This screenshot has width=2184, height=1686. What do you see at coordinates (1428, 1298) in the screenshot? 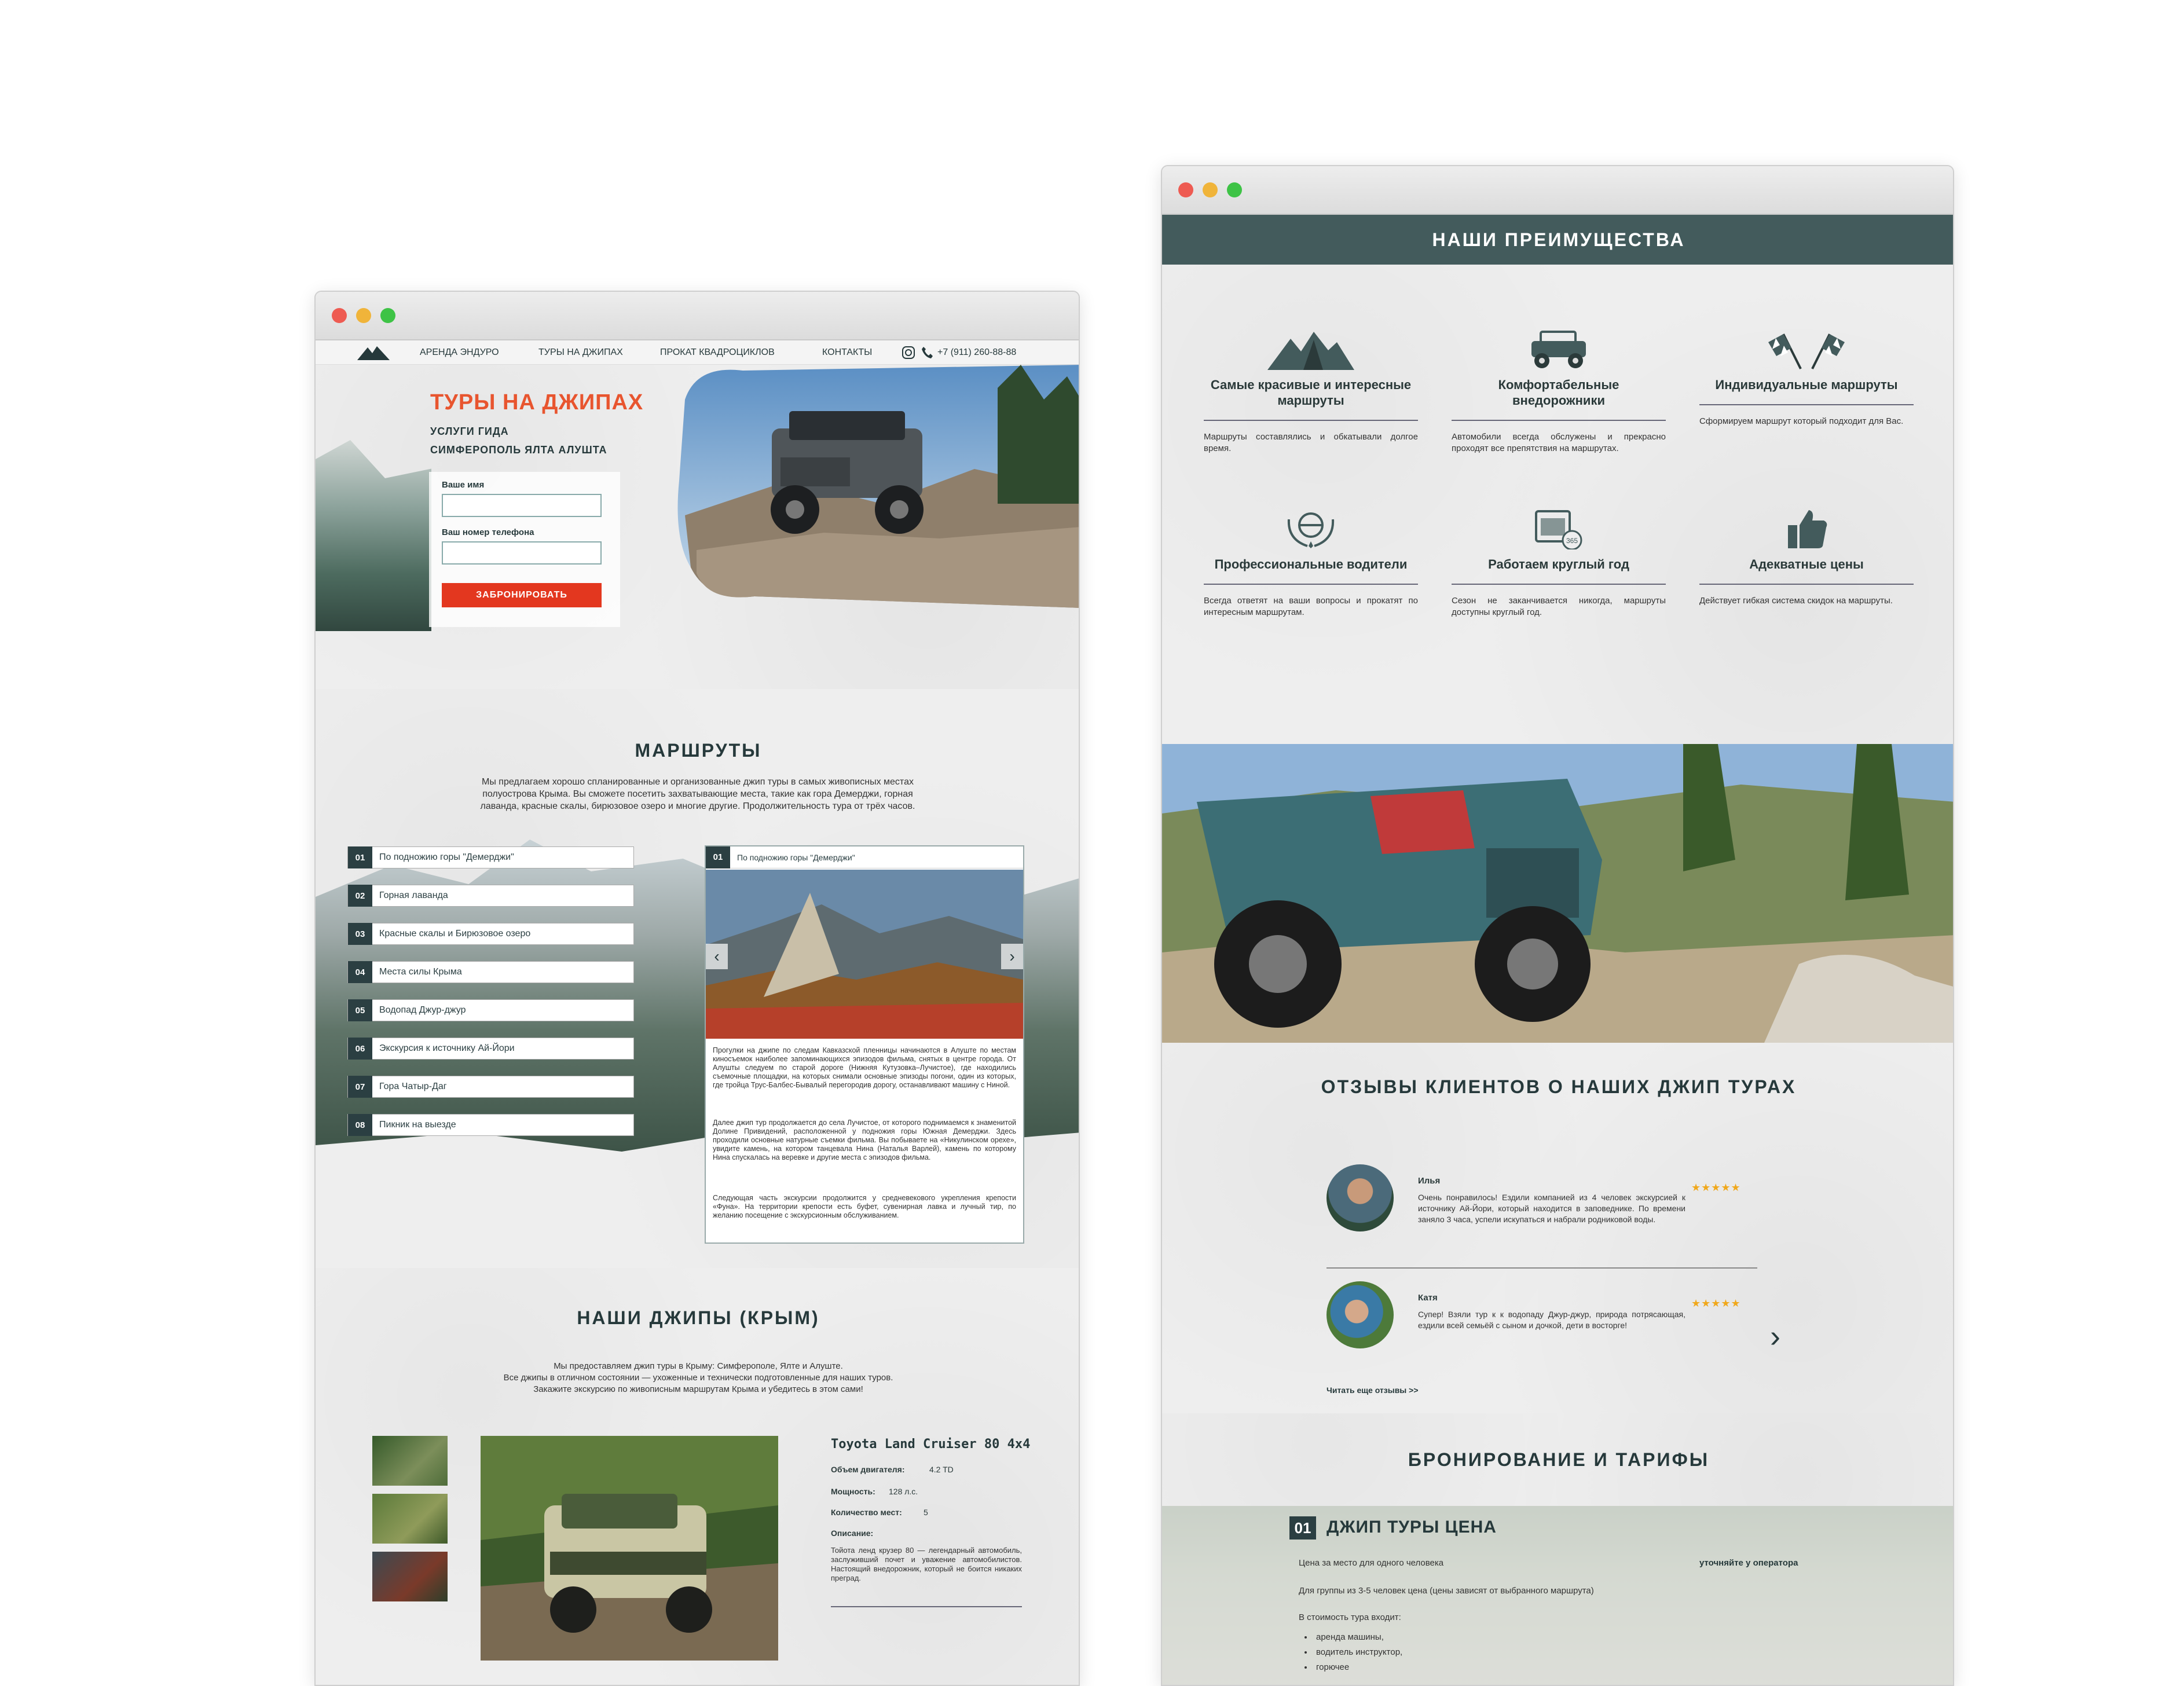
I see `reviewer-name: Катя` at bounding box center [1428, 1298].